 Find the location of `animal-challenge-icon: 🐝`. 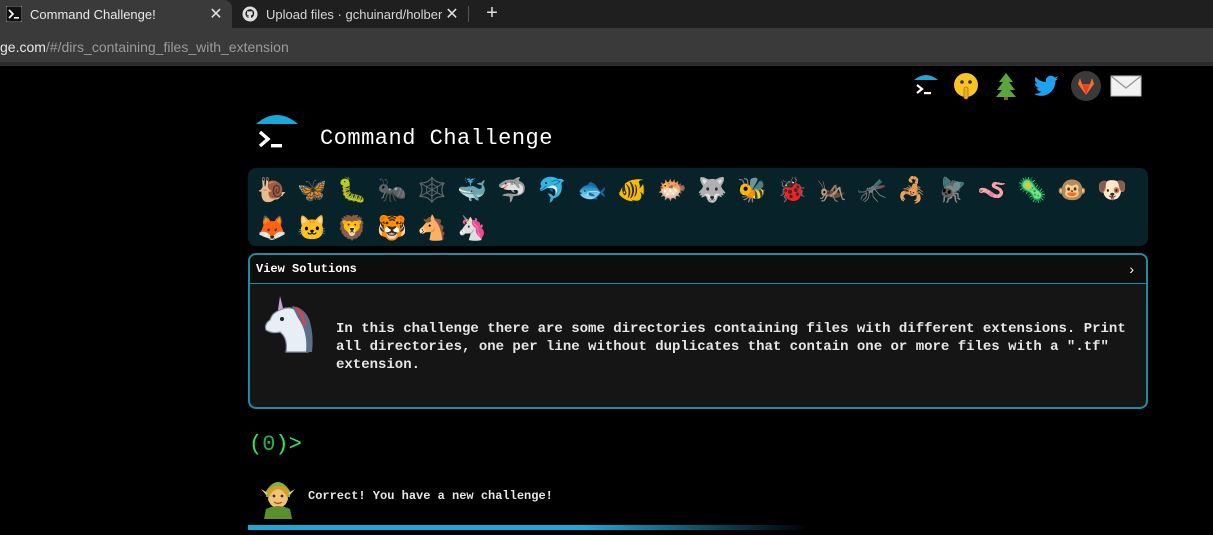

animal-challenge-icon: 🐝 is located at coordinates (752, 191).